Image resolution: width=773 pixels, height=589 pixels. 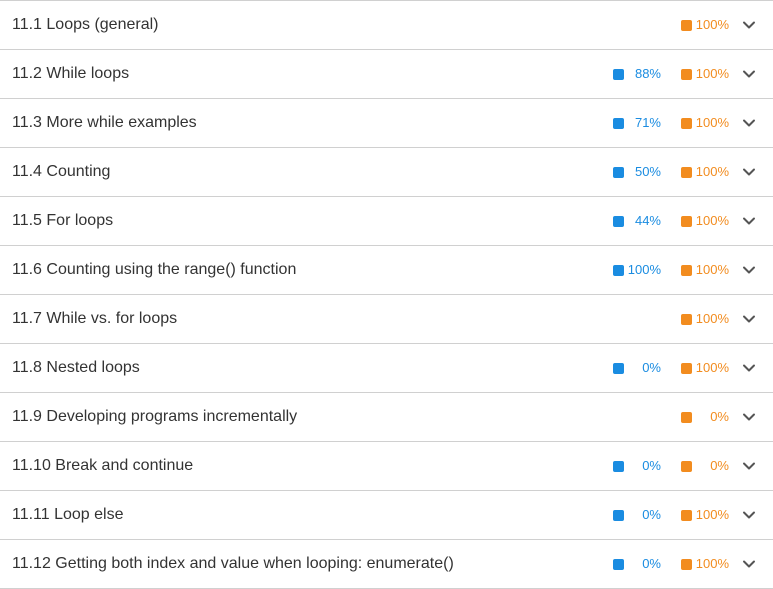 I want to click on section-title: 11.10 Break and continue, so click(x=103, y=465).